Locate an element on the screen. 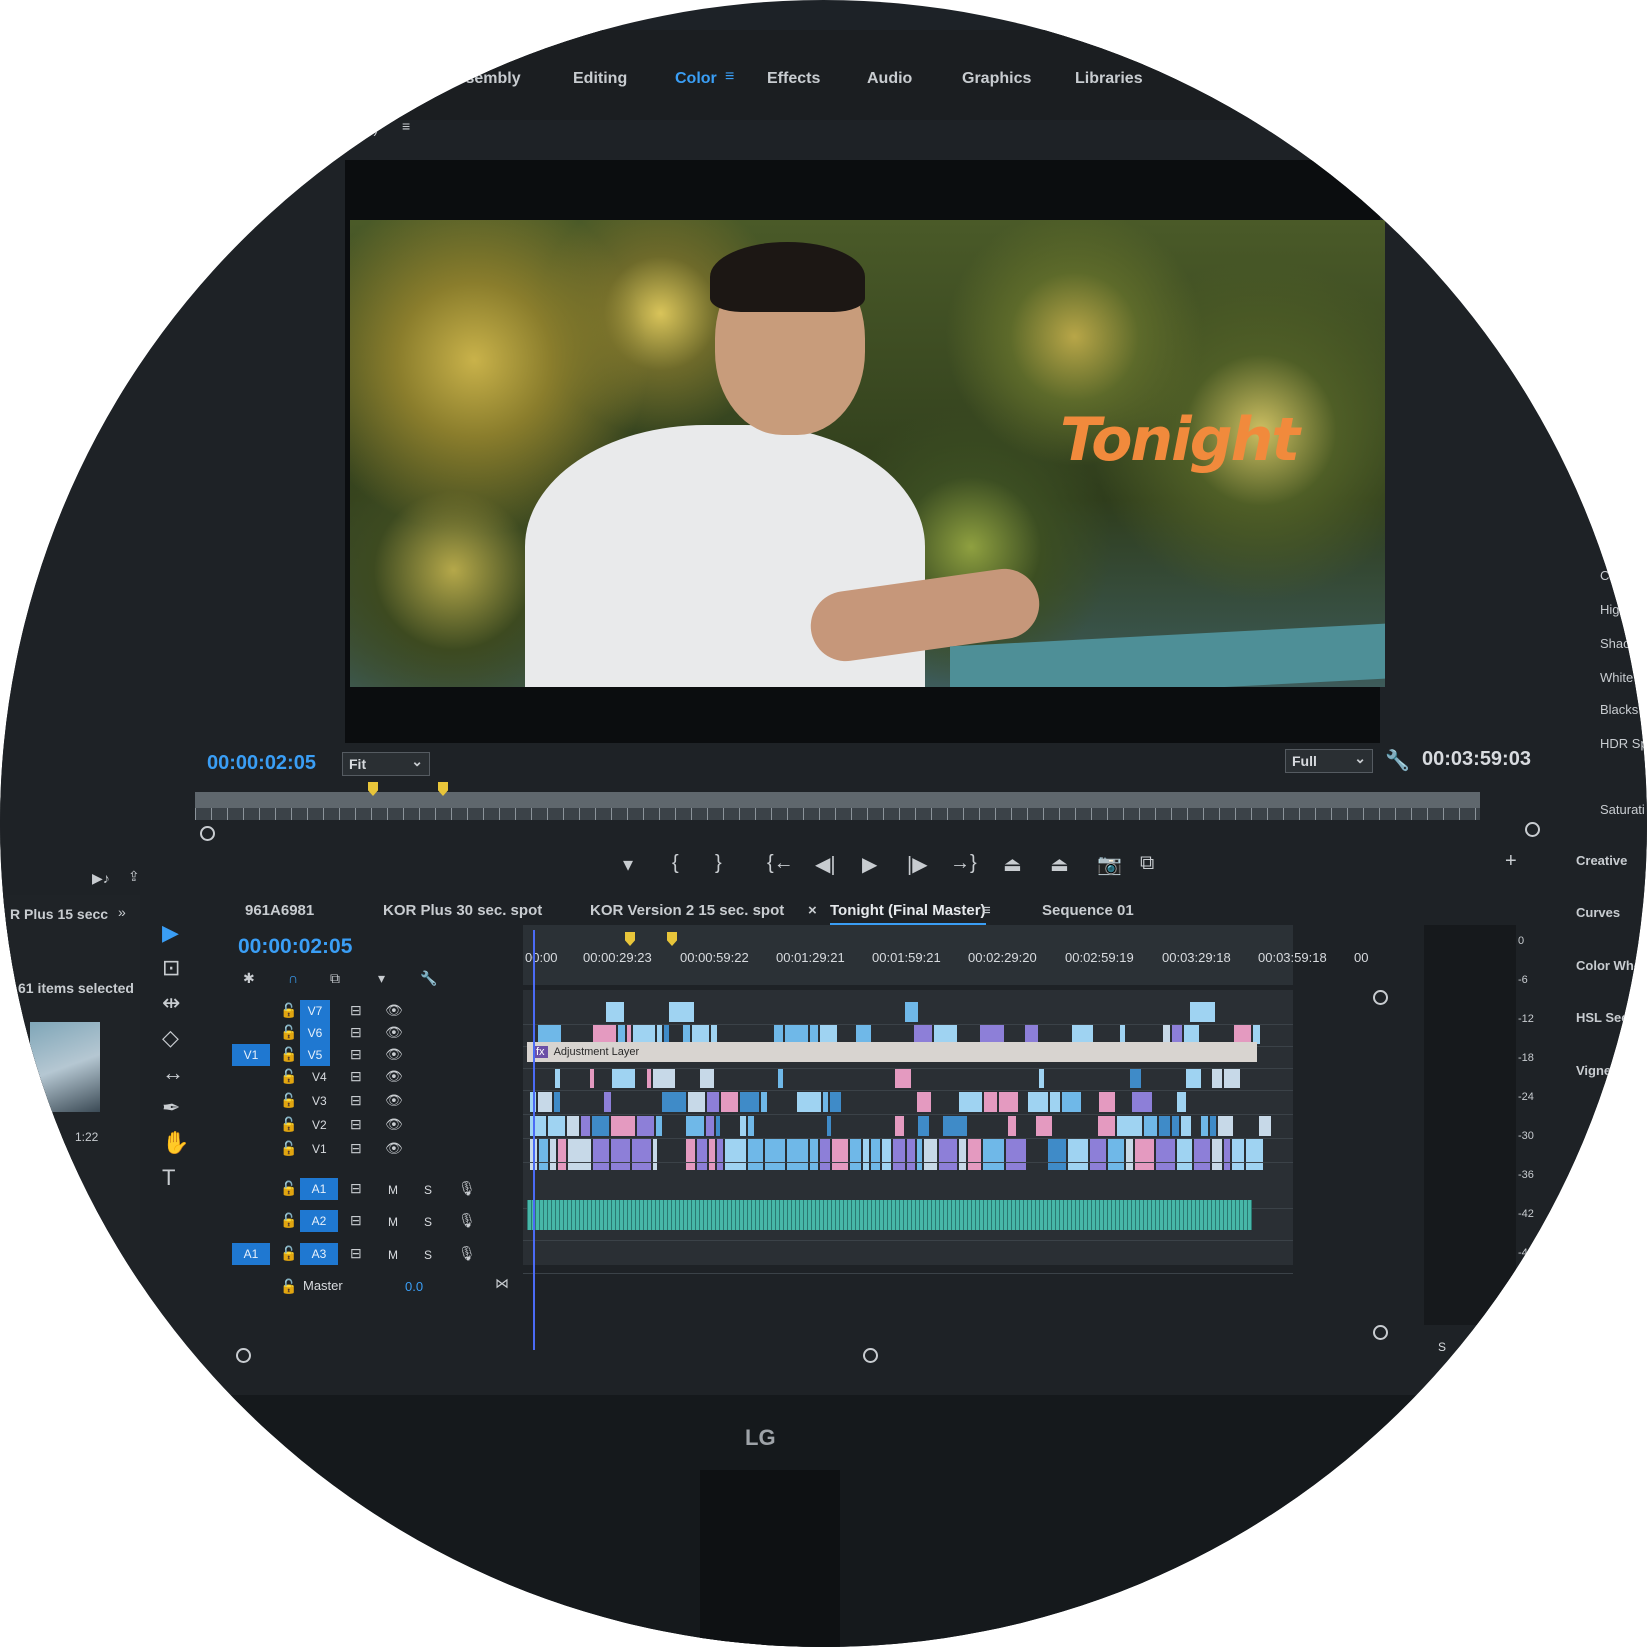 The image size is (1647, 1647). master-volume: 0.0 is located at coordinates (414, 1286).